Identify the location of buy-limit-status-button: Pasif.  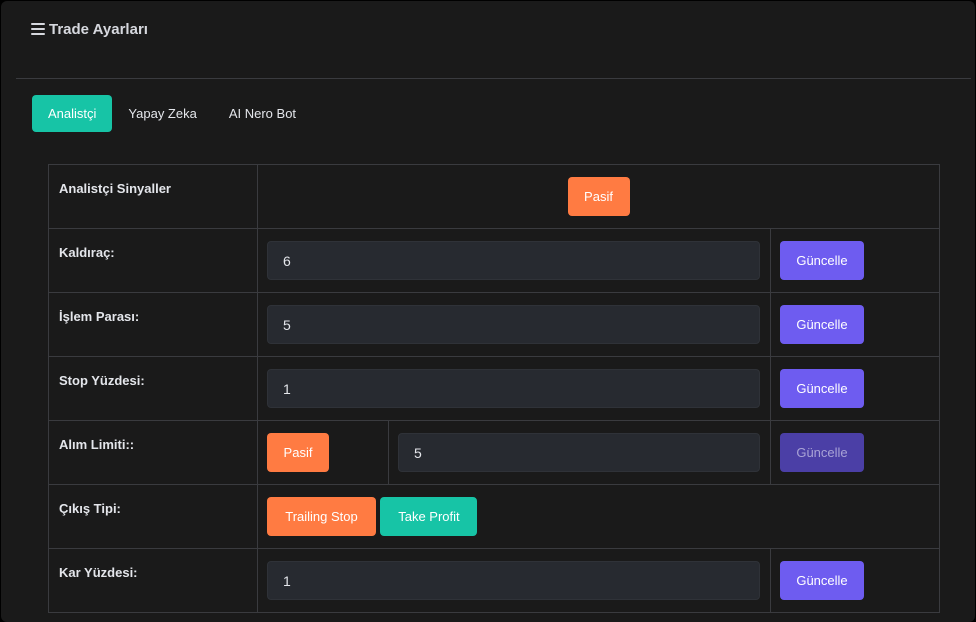
(298, 452).